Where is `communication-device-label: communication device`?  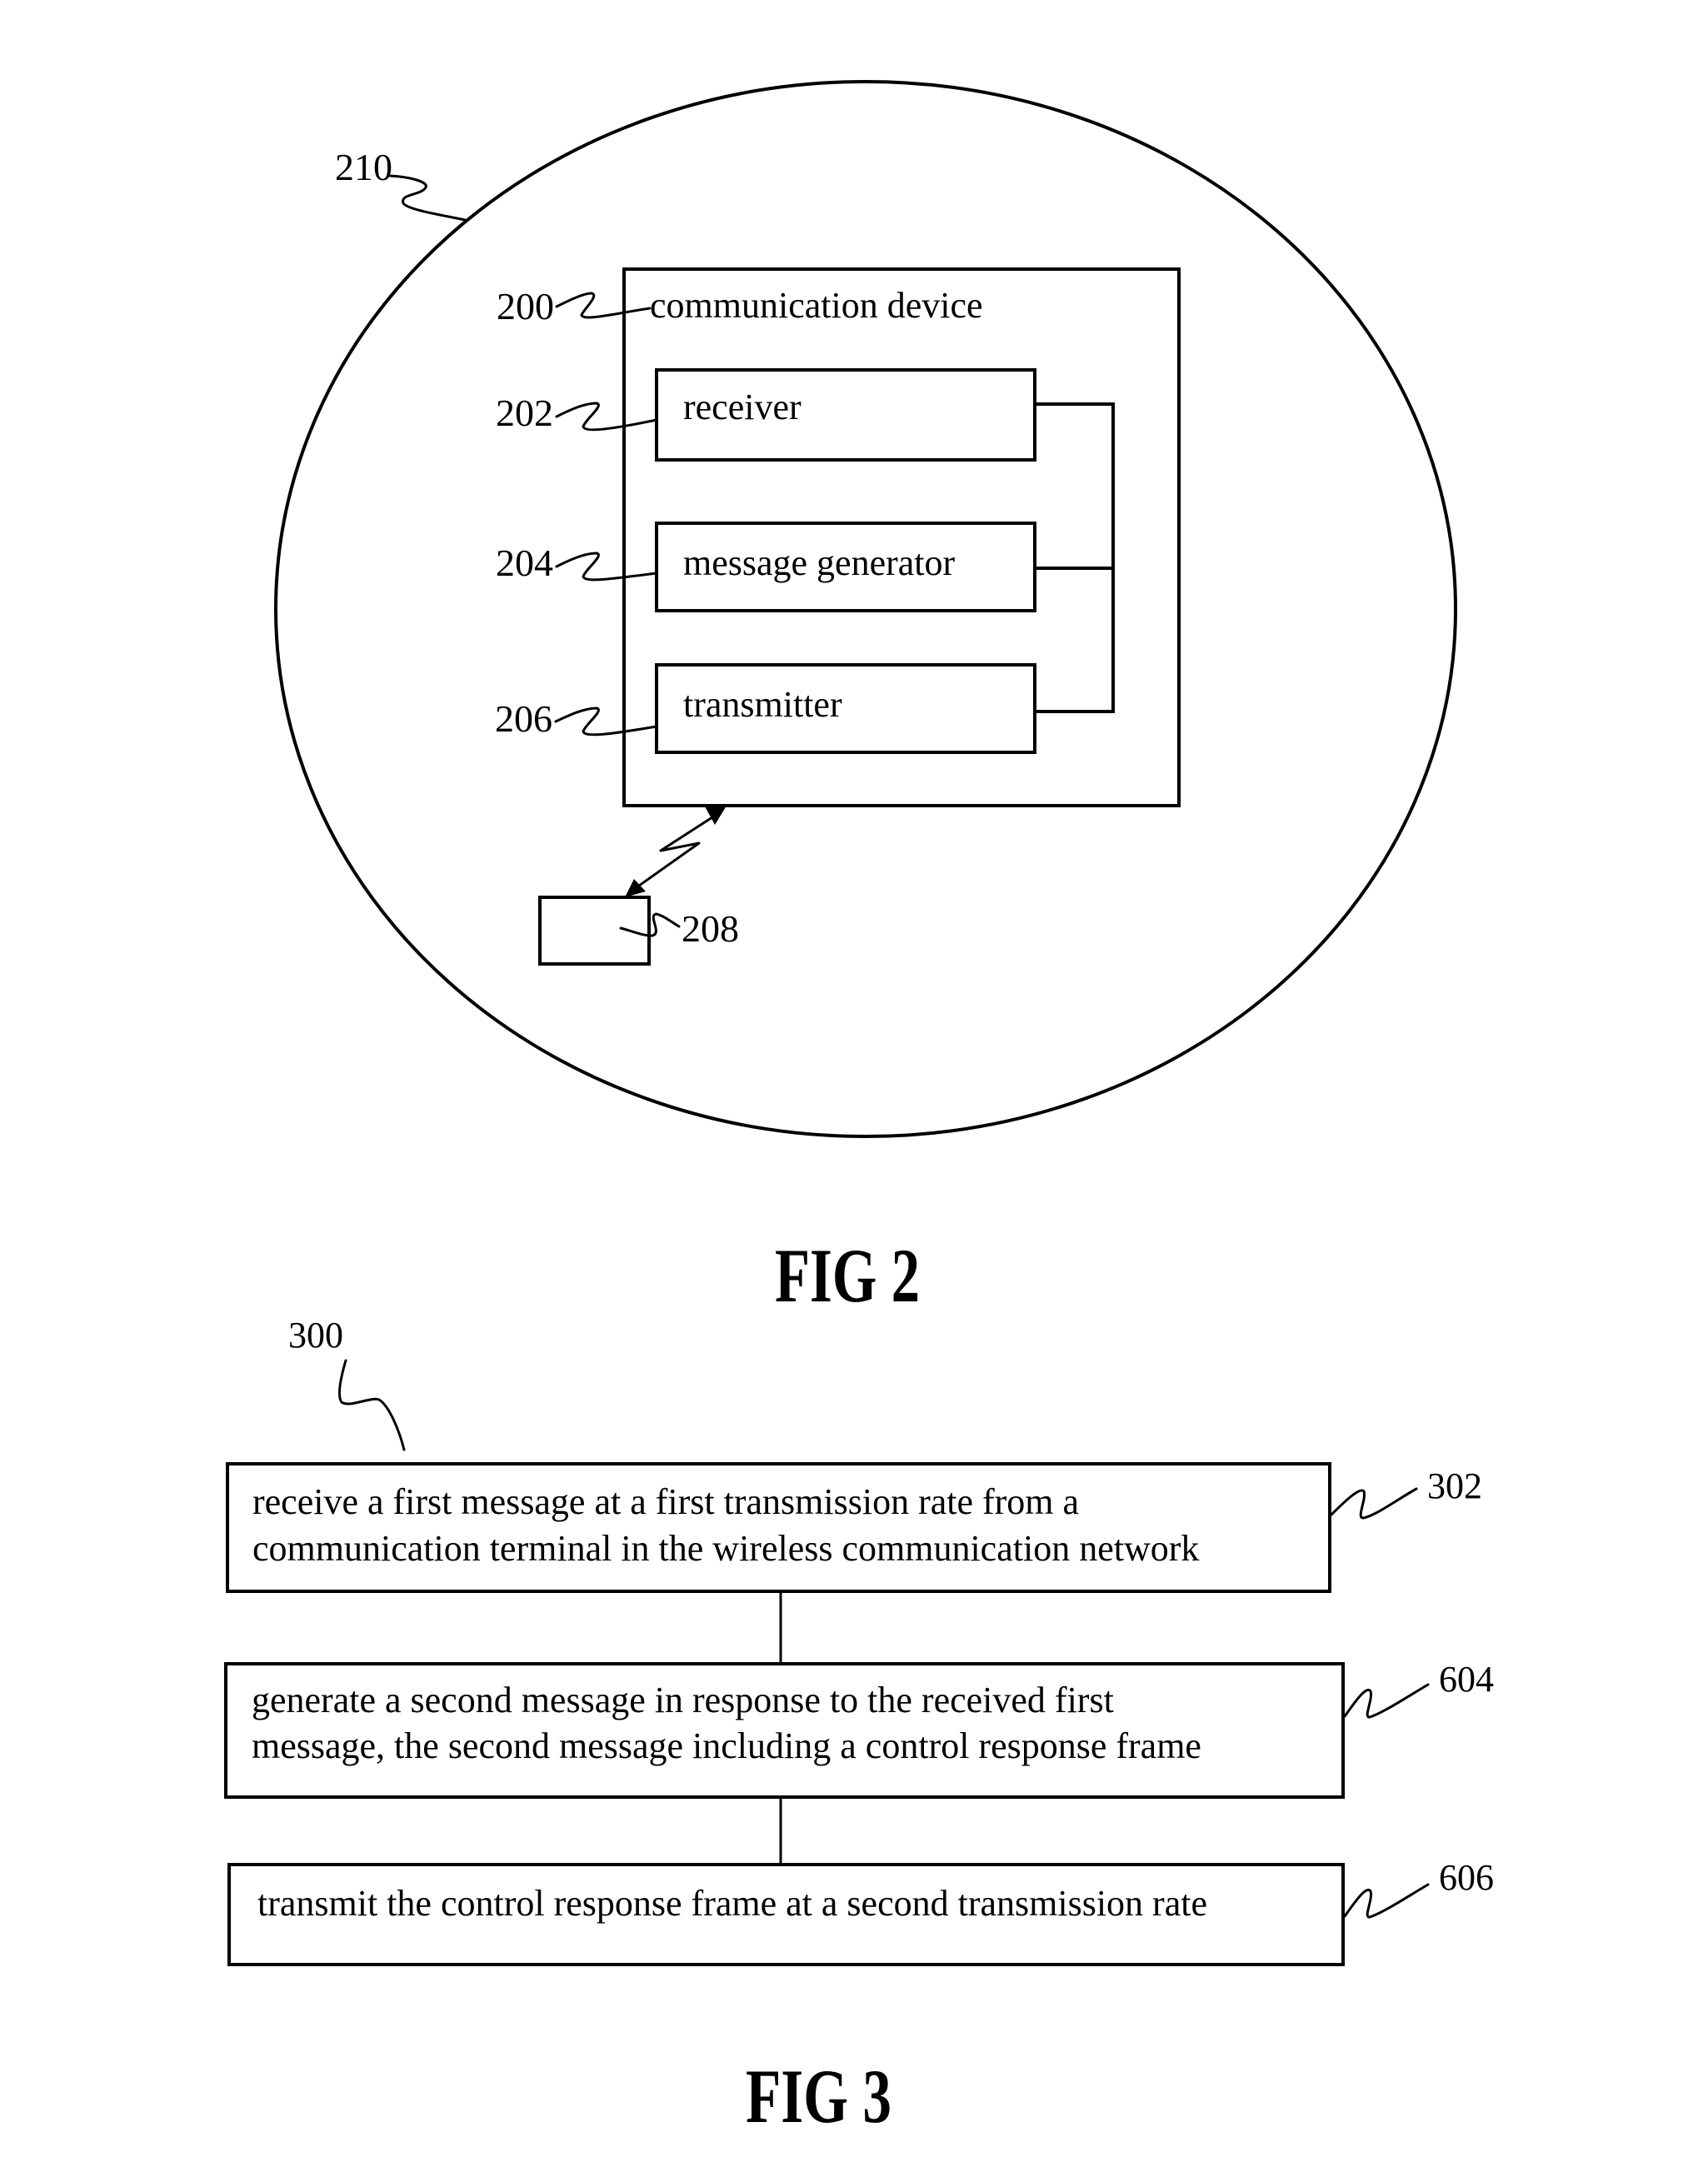
communication-device-label: communication device is located at coordinates (816, 305).